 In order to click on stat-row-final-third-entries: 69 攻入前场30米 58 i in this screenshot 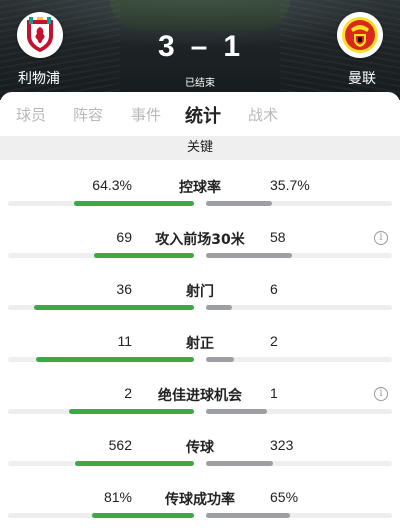, I will do `click(200, 255)`.